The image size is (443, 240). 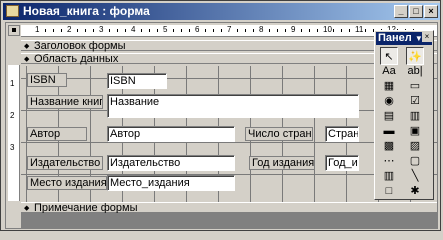 What do you see at coordinates (57, 134) in the screenshot?
I see `author-label: Автор` at bounding box center [57, 134].